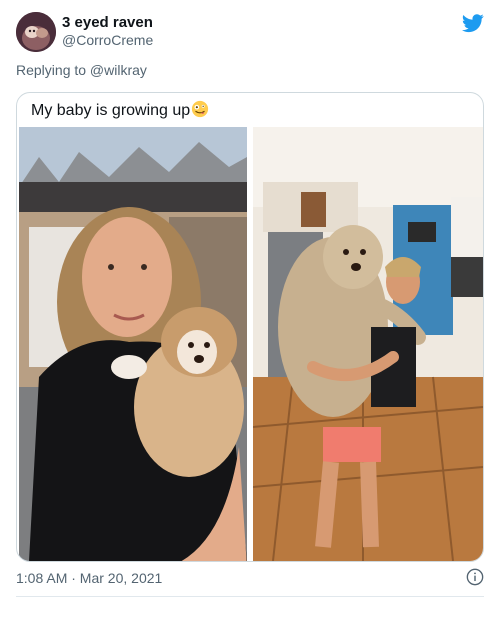 The height and width of the screenshot is (634, 500). What do you see at coordinates (107, 40) in the screenshot?
I see `user-handle: @CorroCreme` at bounding box center [107, 40].